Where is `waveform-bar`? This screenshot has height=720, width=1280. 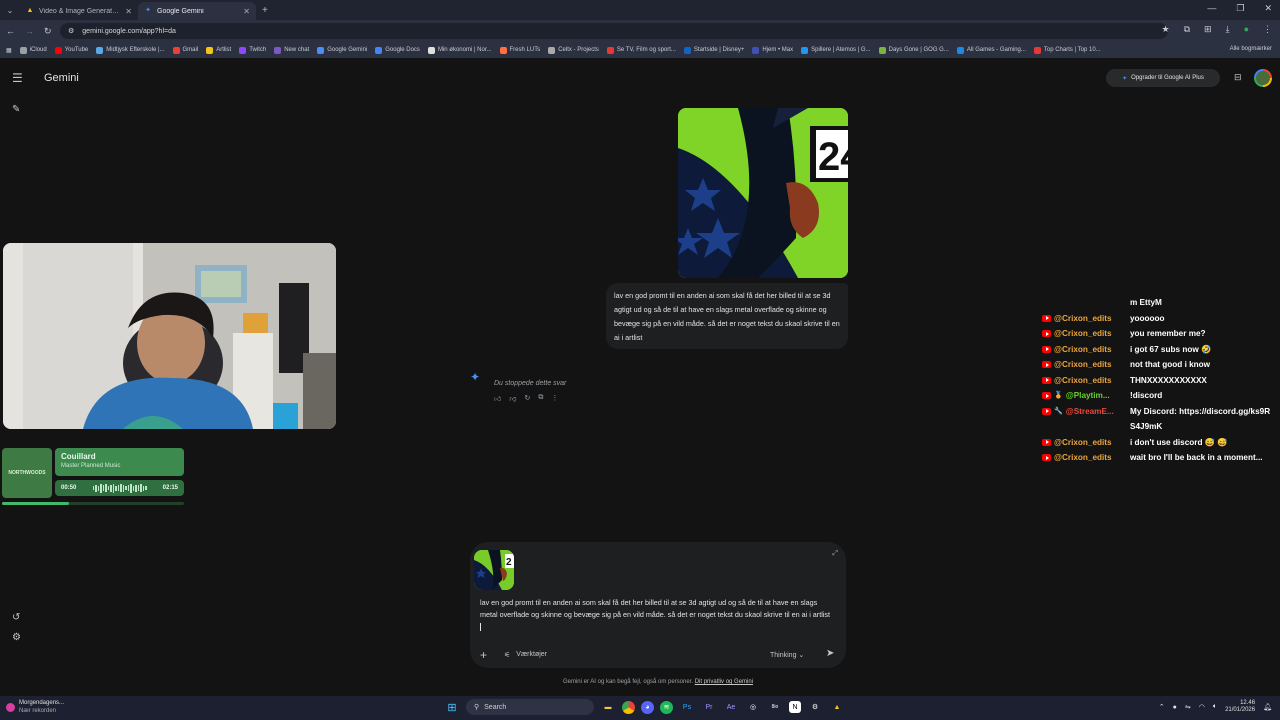
waveform-bar is located at coordinates (136, 488).